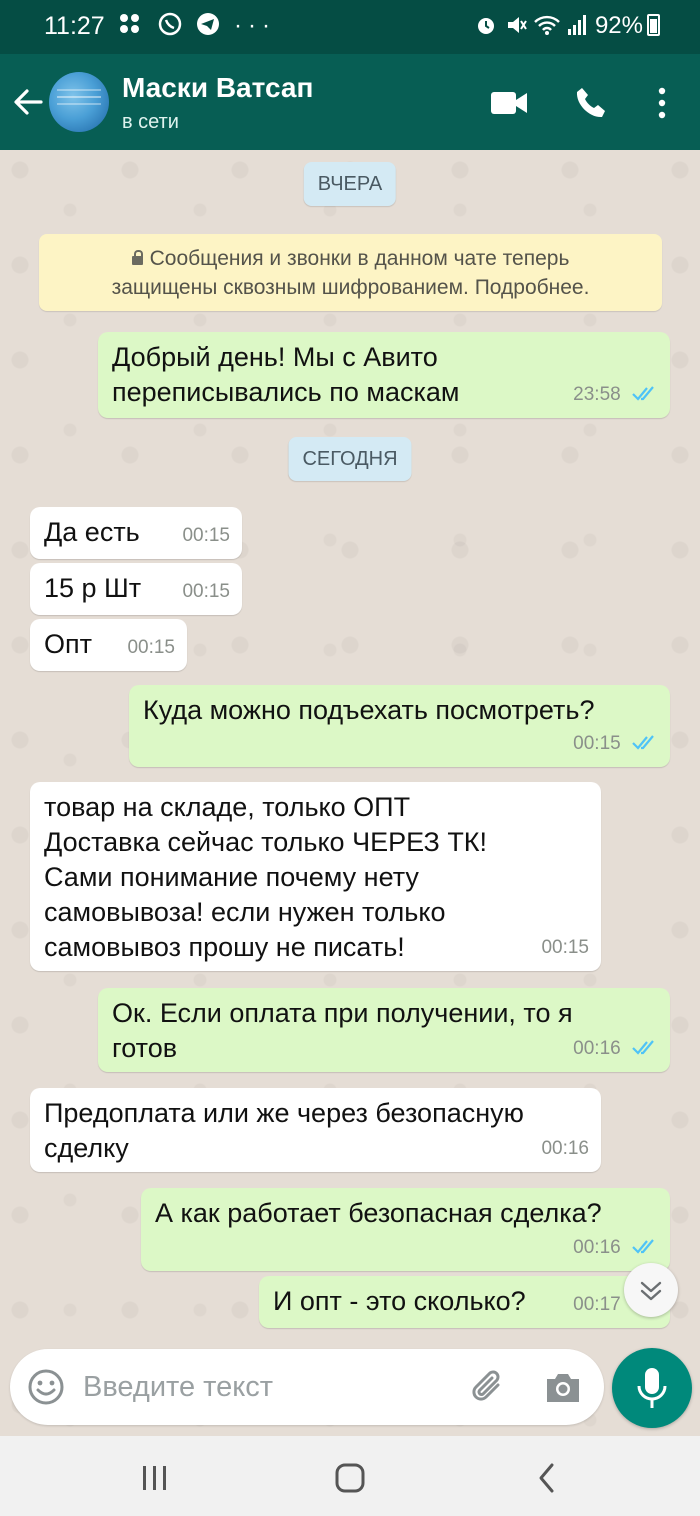 This screenshot has height=1516, width=700. I want to click on contact-status: в сети, so click(150, 122).